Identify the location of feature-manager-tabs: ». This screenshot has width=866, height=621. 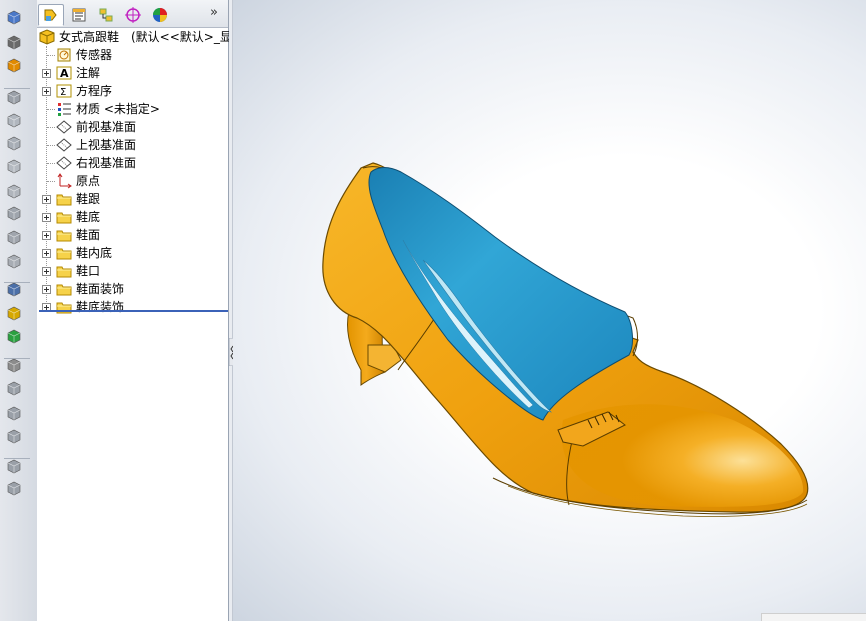
(132, 14).